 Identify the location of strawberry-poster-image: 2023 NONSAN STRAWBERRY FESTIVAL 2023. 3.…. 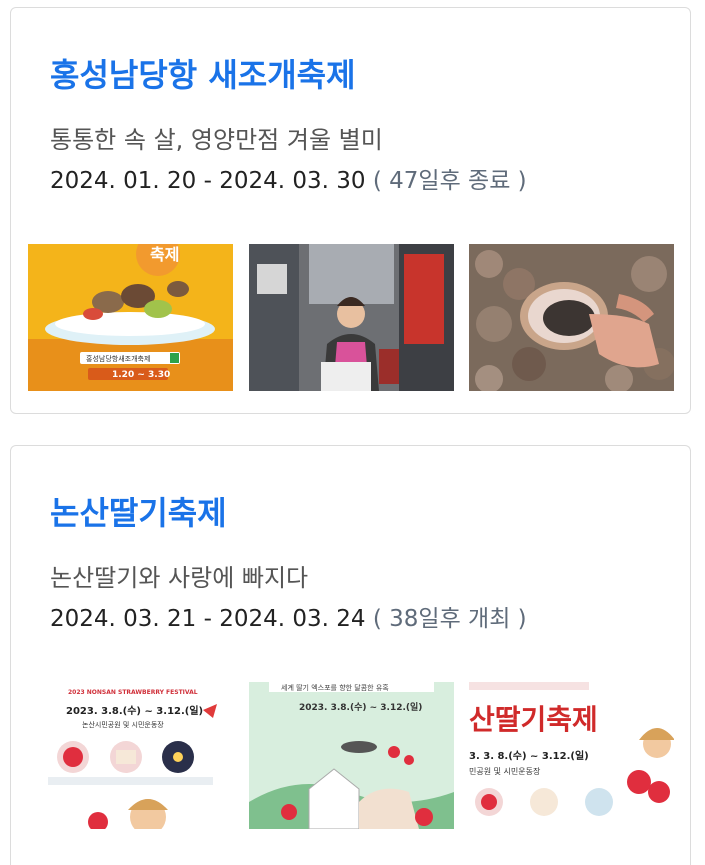
(130, 755).